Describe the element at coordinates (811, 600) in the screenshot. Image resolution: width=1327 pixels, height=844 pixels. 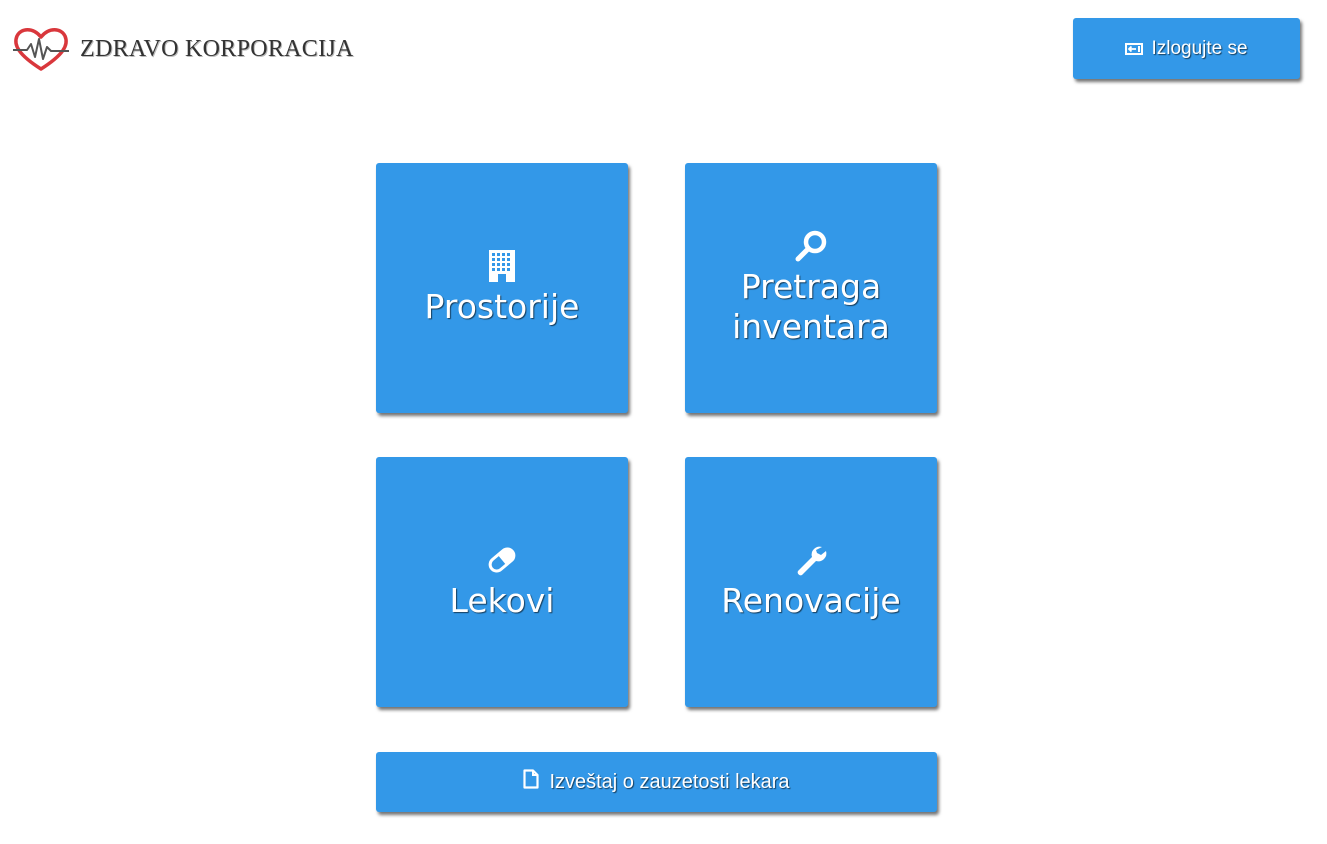
I see `tile-renovations-label: Renovacije` at that location.